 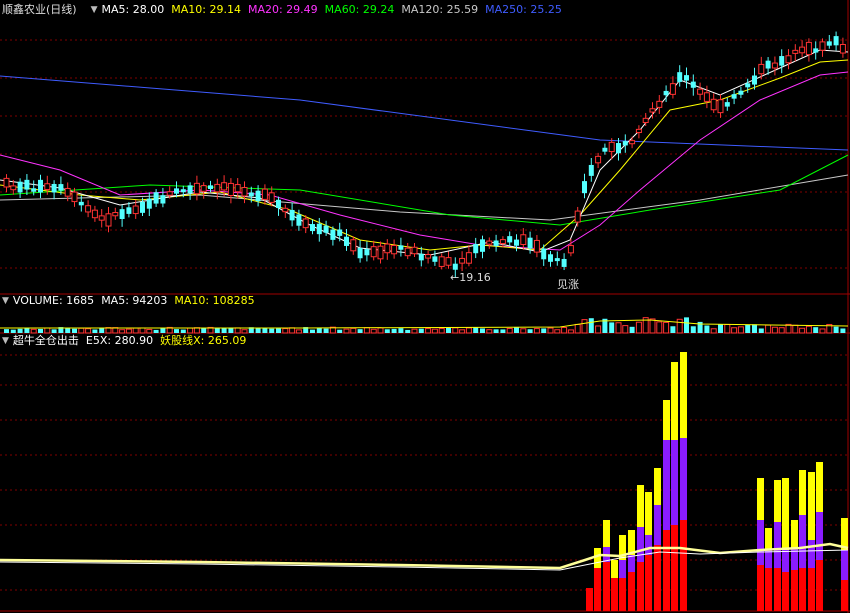 What do you see at coordinates (133, 9) in the screenshot?
I see `ma-legend-item-0: MA5: 28.00` at bounding box center [133, 9].